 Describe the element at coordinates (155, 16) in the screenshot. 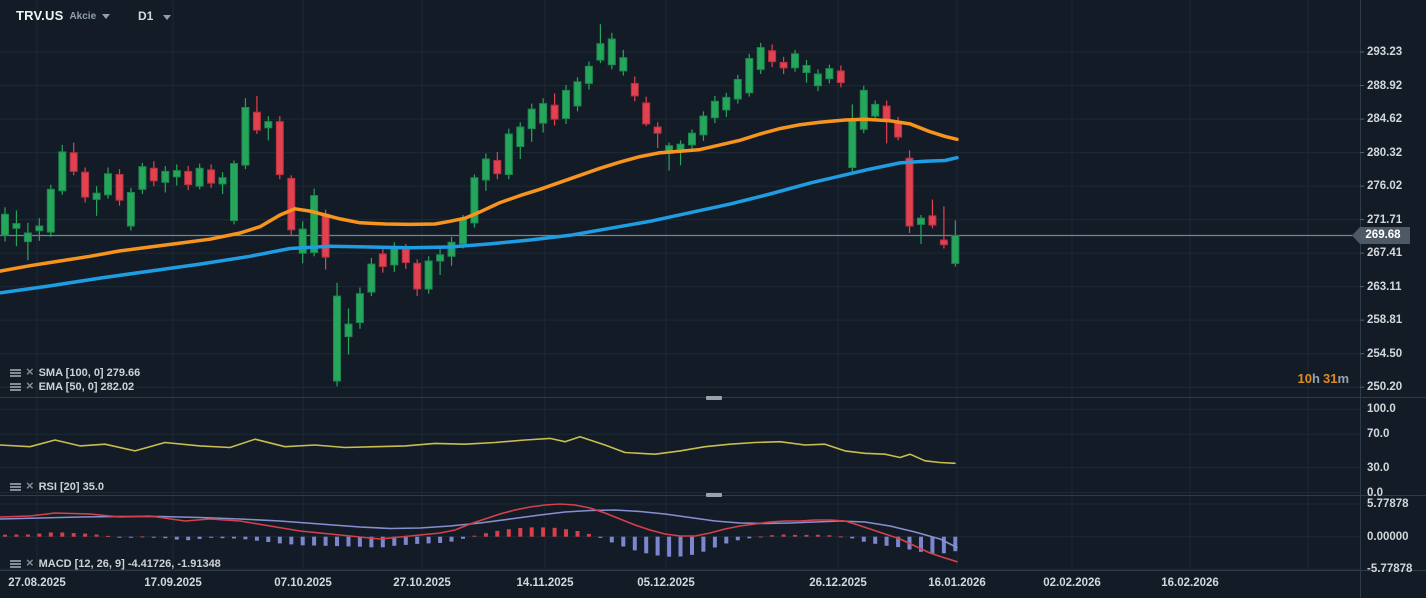

I see `timeframe-selector: D1` at that location.